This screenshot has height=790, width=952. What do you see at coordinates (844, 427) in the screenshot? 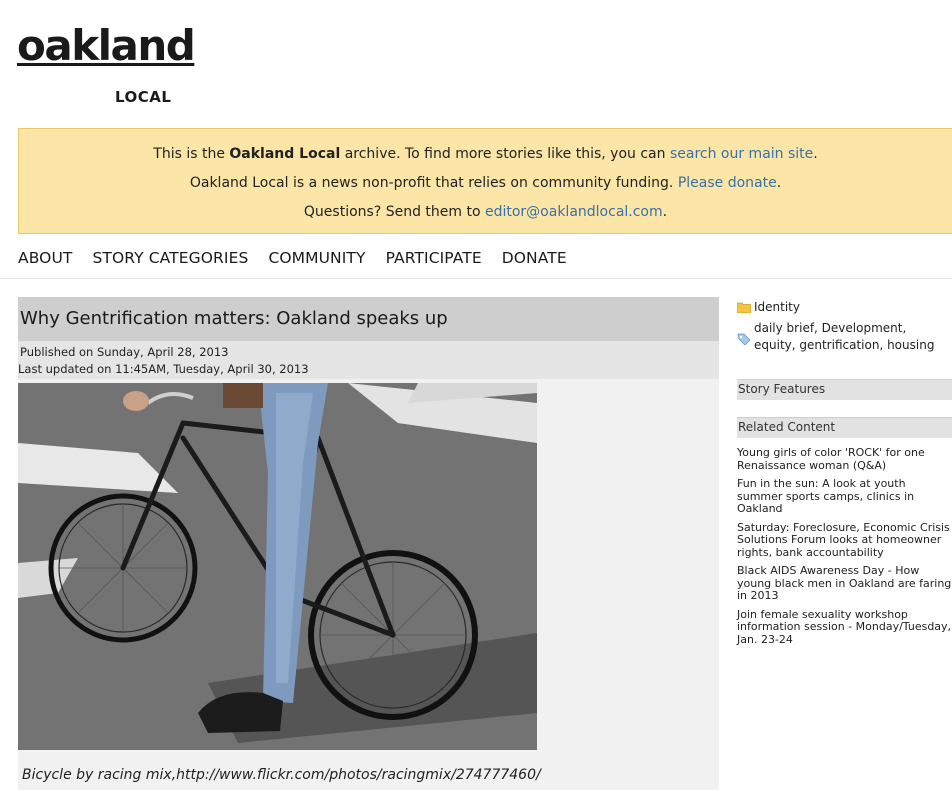
I see `related-content-header: Related Content` at bounding box center [844, 427].